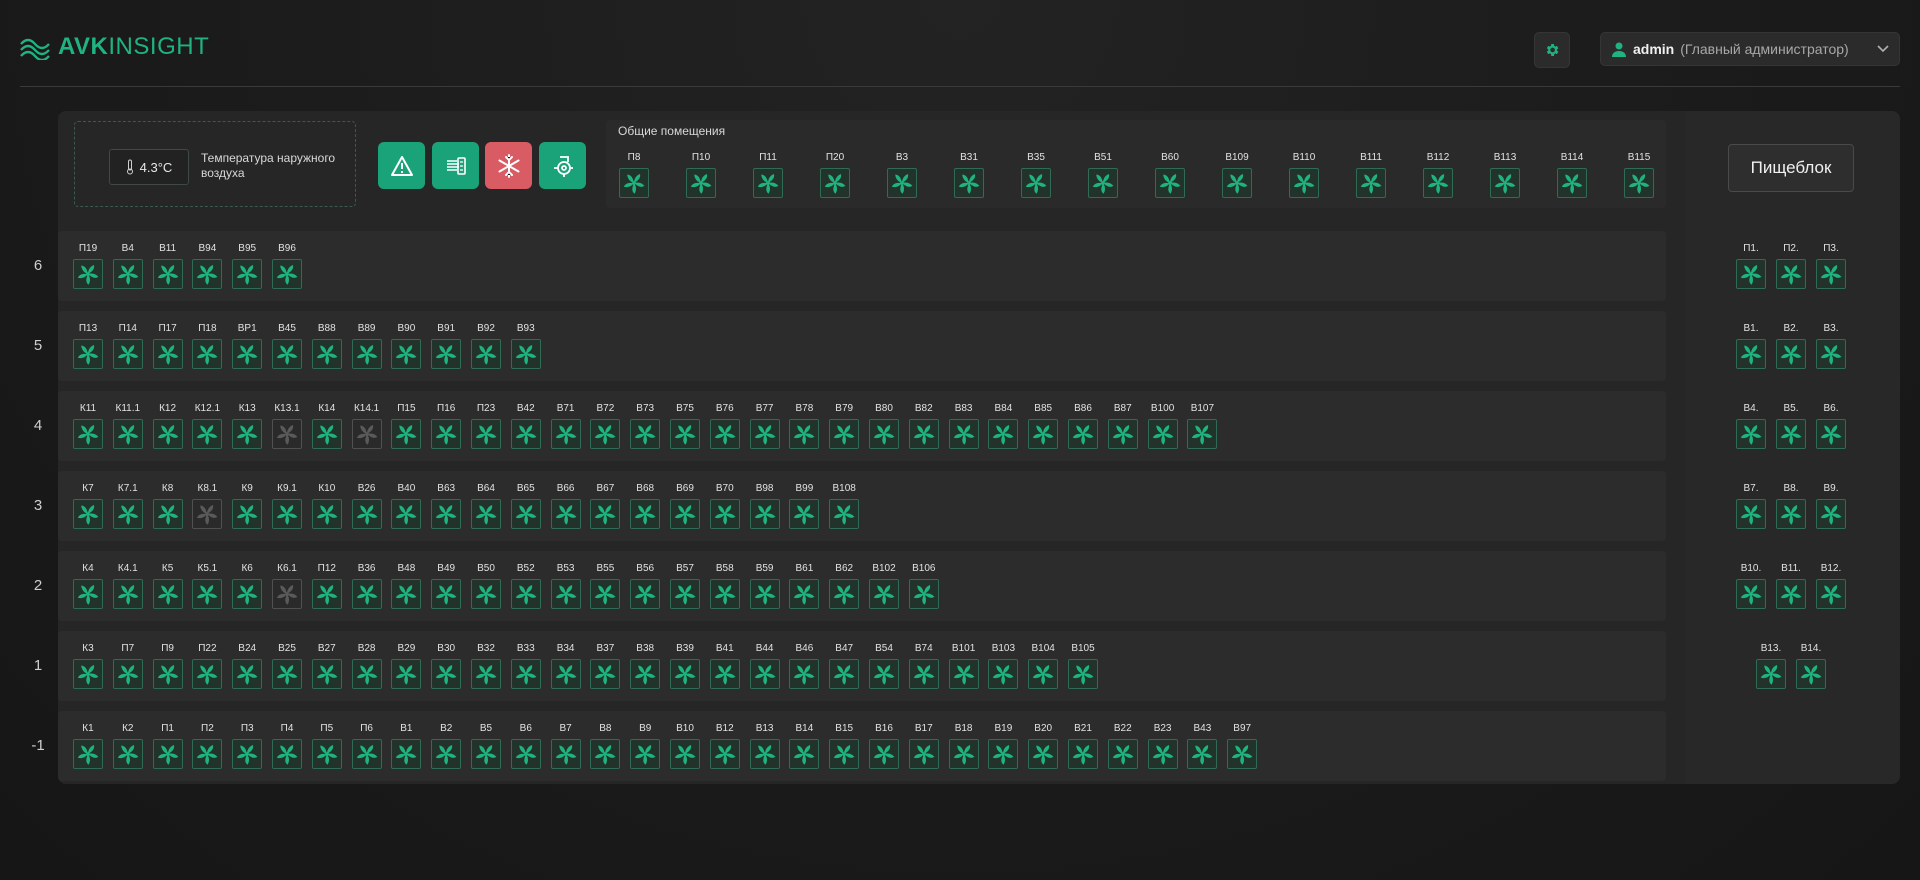 The image size is (1920, 880). I want to click on vent-unit: В69, so click(685, 506).